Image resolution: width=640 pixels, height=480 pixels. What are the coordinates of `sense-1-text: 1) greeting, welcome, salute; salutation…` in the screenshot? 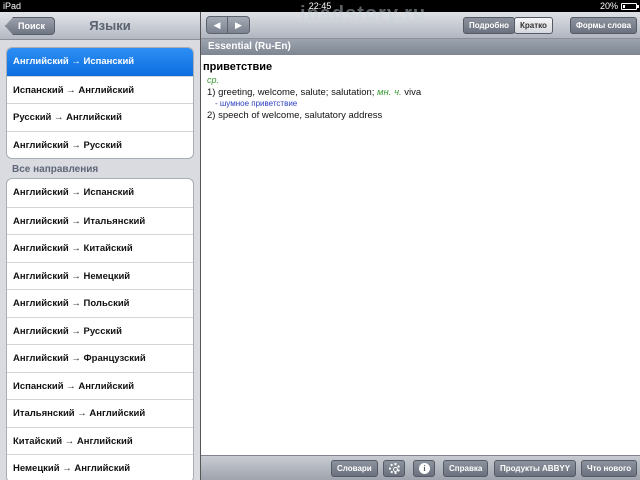 It's located at (292, 92).